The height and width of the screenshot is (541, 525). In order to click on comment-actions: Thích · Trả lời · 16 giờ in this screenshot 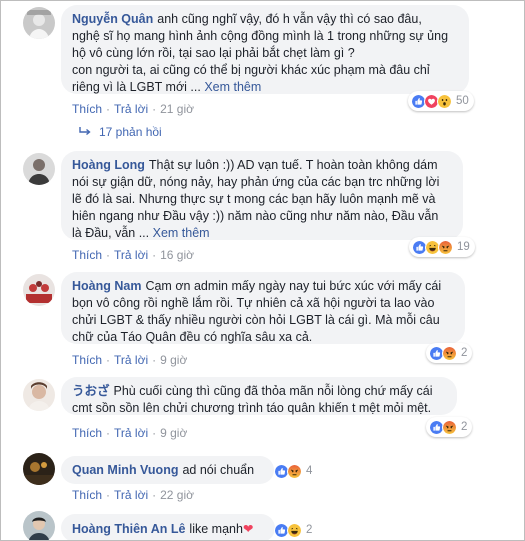, I will do `click(133, 255)`.